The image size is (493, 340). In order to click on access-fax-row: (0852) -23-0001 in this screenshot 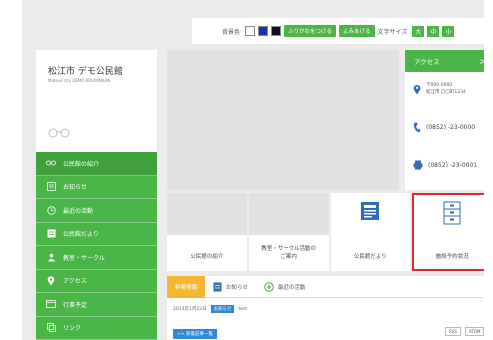, I will do `click(444, 165)`.